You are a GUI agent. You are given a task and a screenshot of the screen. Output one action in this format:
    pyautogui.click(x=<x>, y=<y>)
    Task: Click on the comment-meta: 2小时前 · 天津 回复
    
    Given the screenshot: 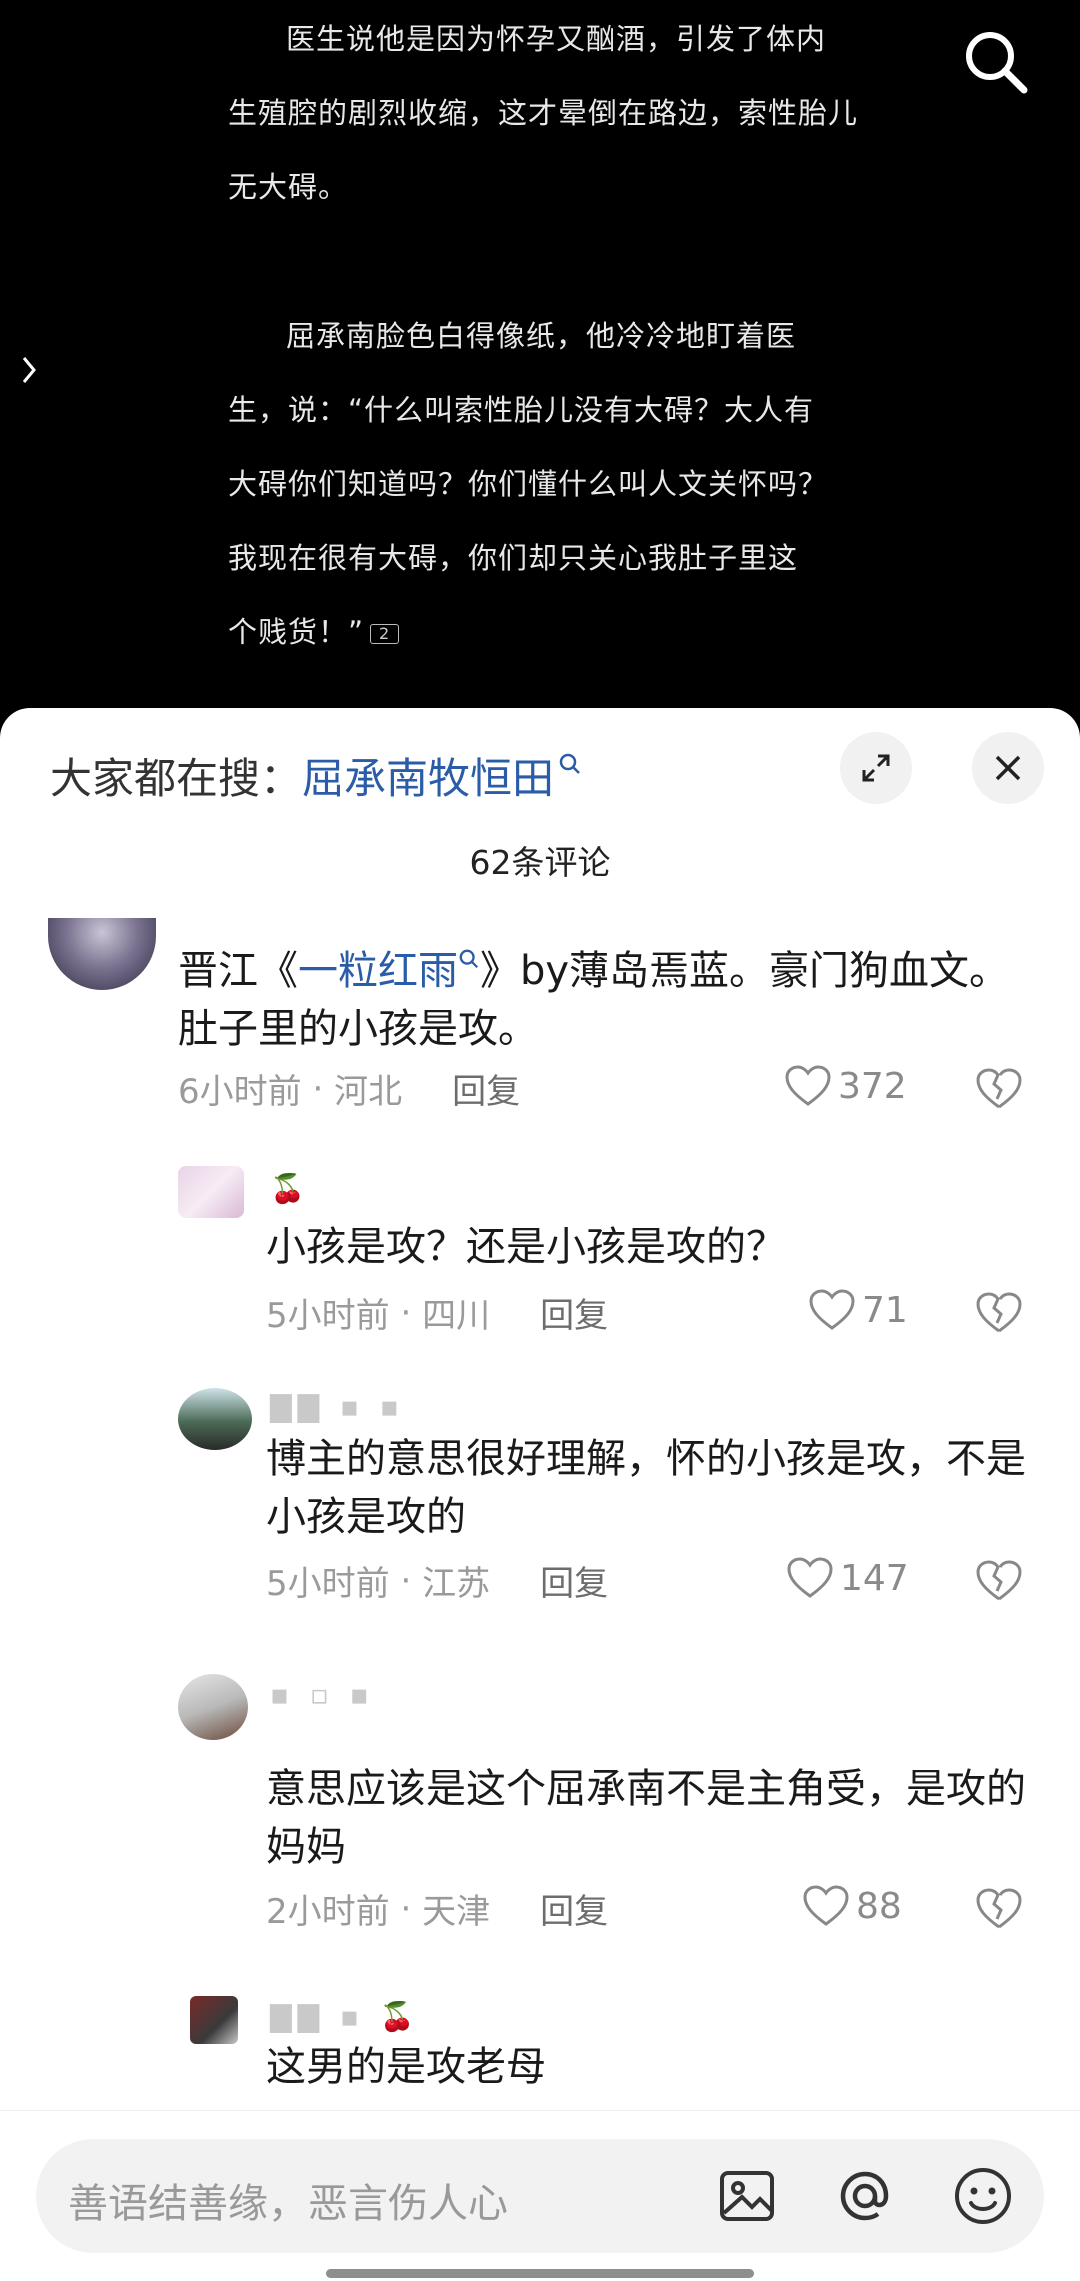 What is the action you would take?
    pyautogui.click(x=437, y=1908)
    